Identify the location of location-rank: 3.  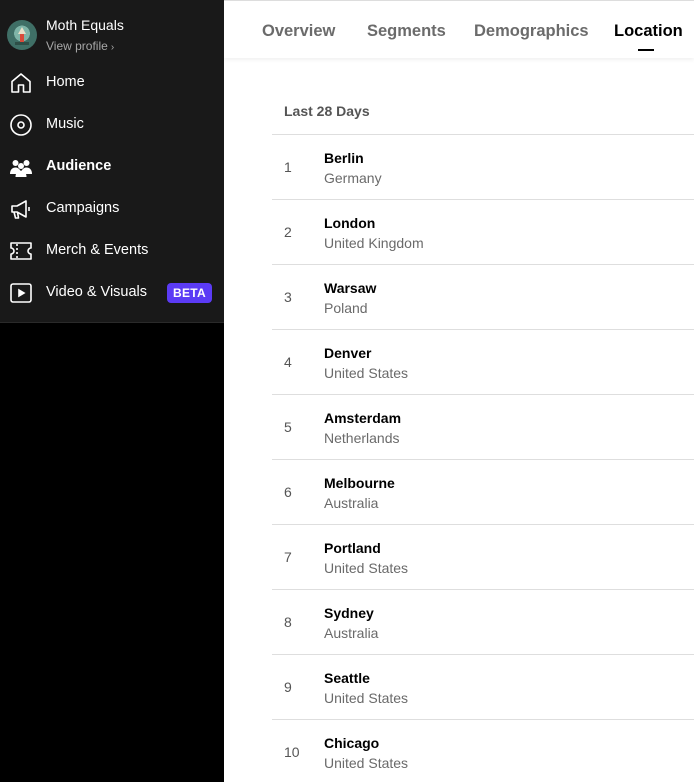
(288, 297).